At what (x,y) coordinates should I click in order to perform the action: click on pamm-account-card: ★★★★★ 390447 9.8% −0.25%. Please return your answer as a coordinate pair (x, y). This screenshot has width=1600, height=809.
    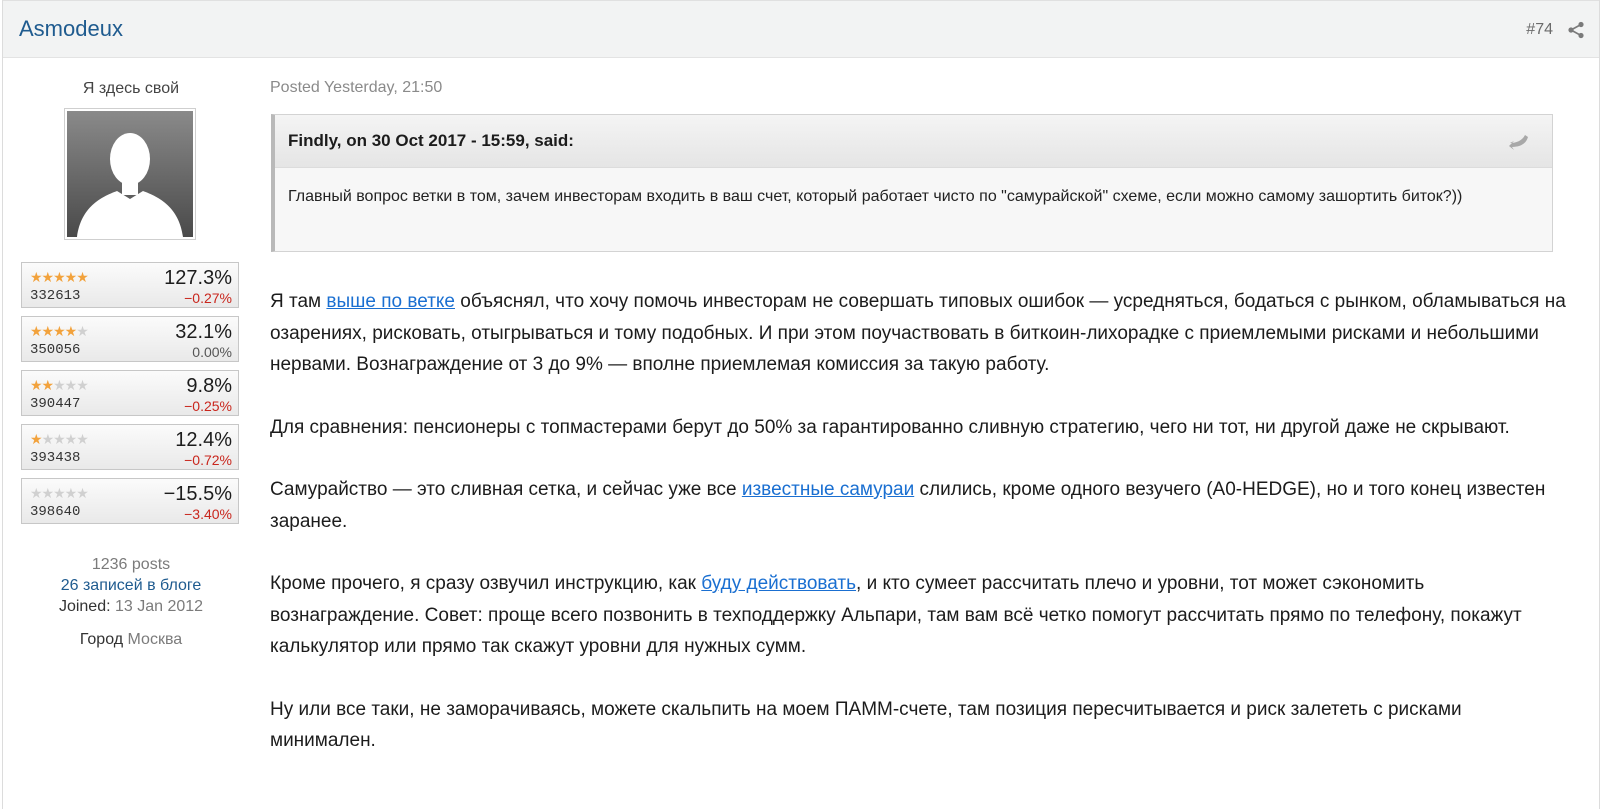
    Looking at the image, I should click on (130, 393).